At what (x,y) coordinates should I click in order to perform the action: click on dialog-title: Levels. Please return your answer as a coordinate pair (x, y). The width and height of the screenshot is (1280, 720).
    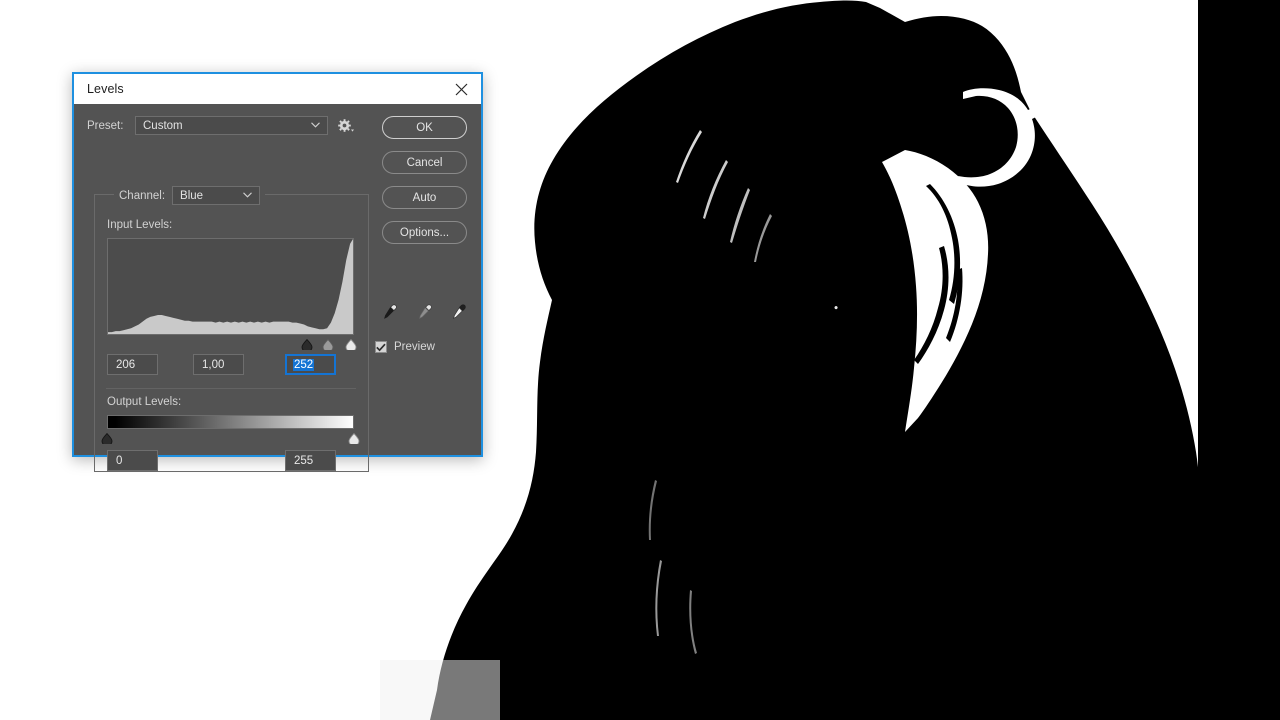
    Looking at the image, I should click on (105, 89).